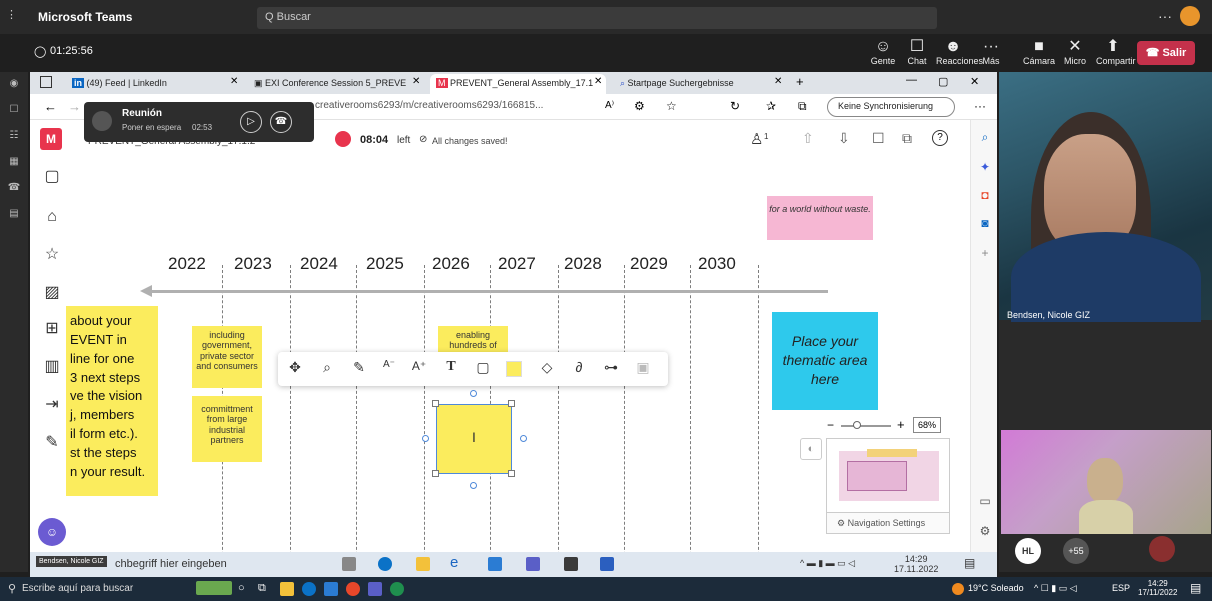 This screenshot has height=601, width=1212. Describe the element at coordinates (771, 106) in the screenshot. I see `favorites-icon: ✰` at that location.